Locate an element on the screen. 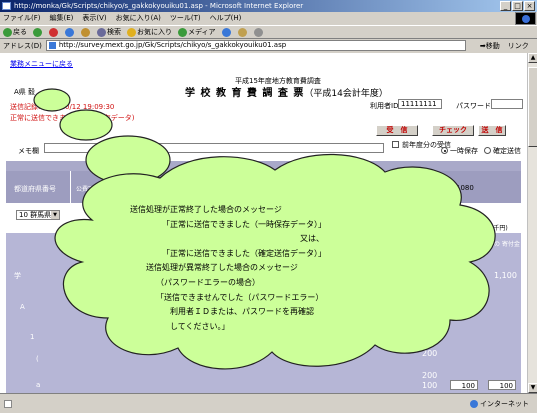 The width and height of the screenshot is (537, 413). mail-button is located at coordinates (242, 32).